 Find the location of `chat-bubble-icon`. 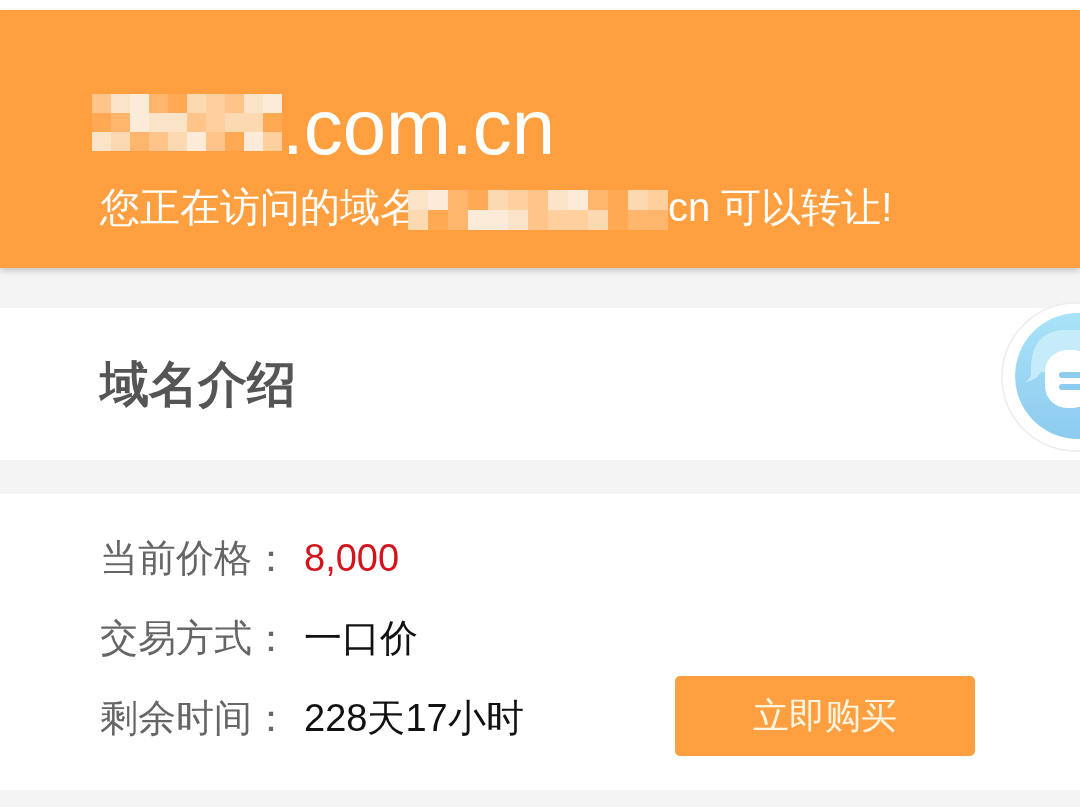

chat-bubble-icon is located at coordinates (1040, 377).